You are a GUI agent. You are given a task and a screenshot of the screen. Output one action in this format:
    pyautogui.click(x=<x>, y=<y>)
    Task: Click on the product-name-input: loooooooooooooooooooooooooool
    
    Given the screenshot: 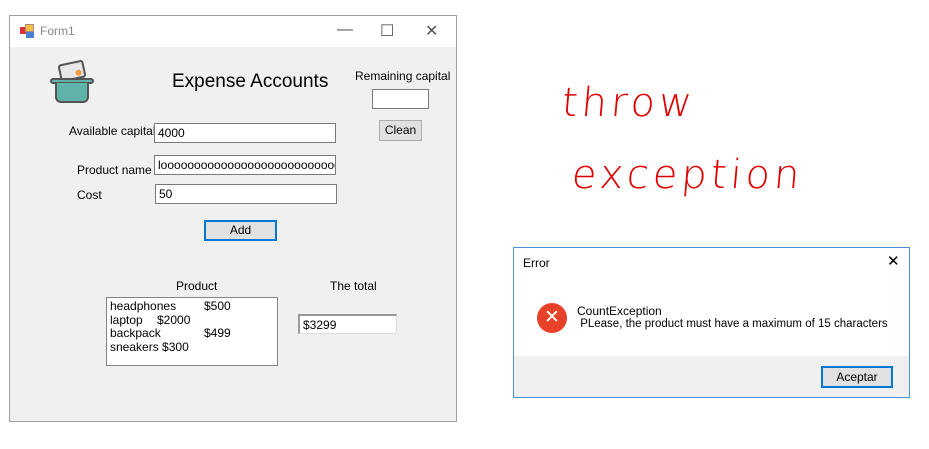 What is the action you would take?
    pyautogui.click(x=245, y=165)
    